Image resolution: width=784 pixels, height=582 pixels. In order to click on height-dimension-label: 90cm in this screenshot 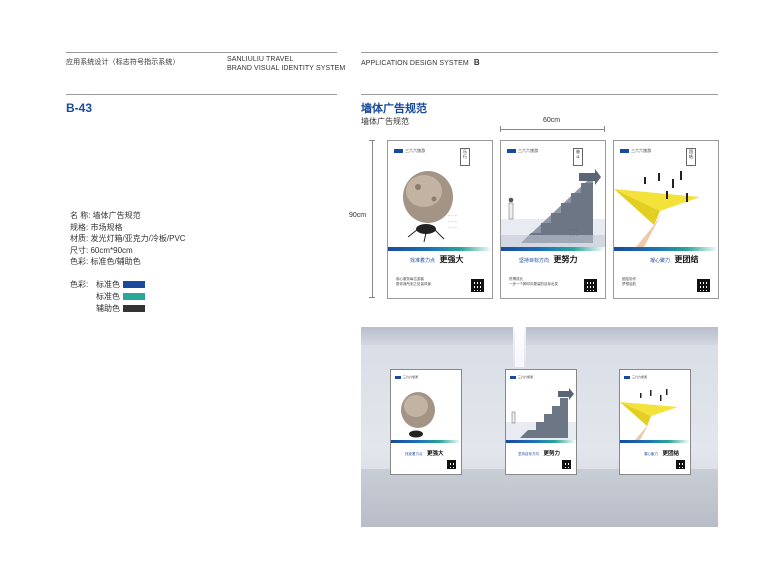, I will do `click(358, 215)`.